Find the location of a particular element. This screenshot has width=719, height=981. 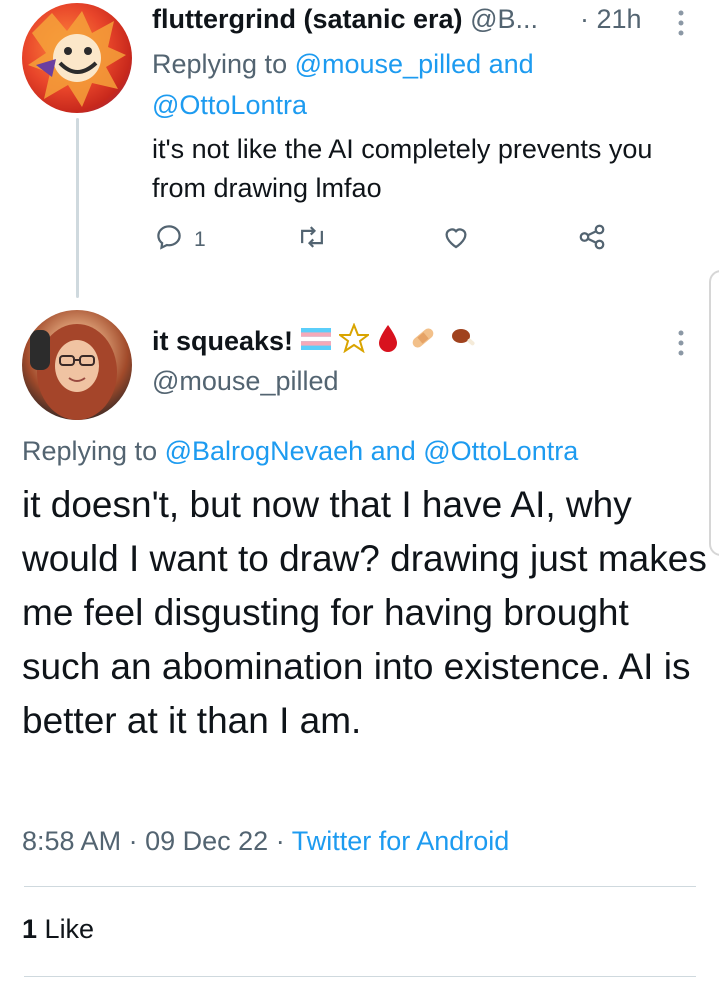

share-icon is located at coordinates (592, 240).